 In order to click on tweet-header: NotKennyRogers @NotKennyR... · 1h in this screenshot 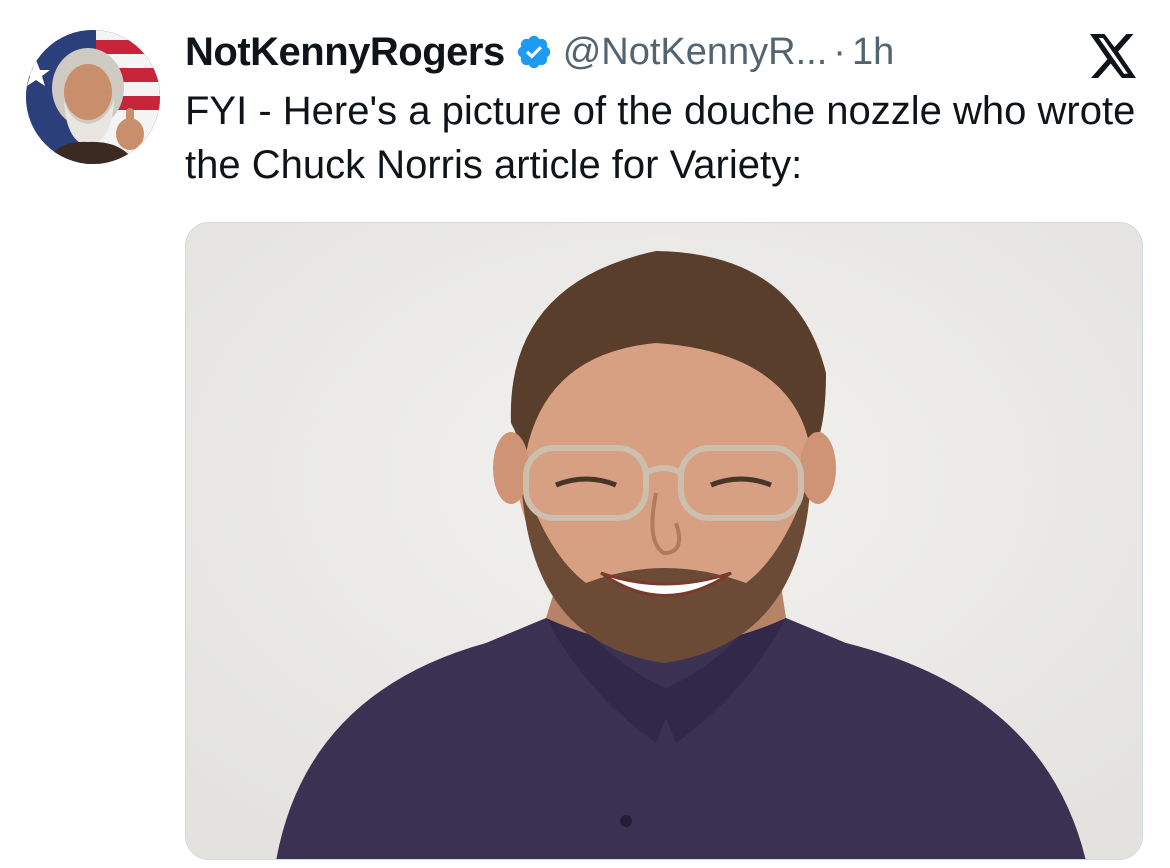, I will do `click(539, 52)`.